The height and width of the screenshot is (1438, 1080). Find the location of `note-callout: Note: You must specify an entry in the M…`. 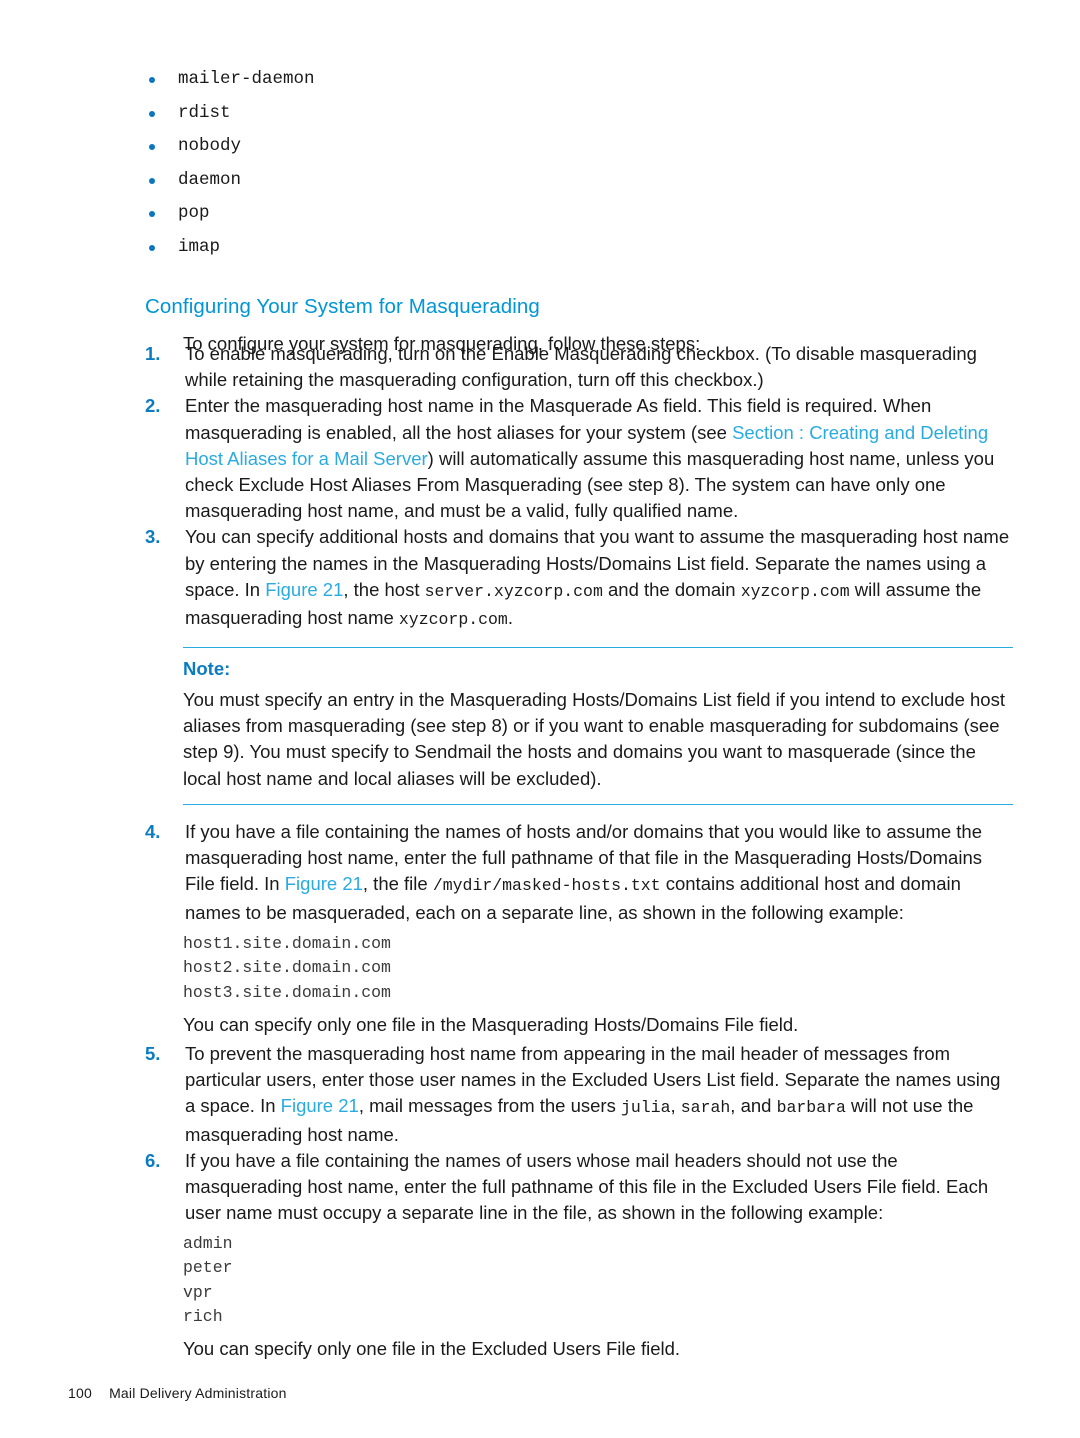

note-callout: Note: You must specify an entry in the M… is located at coordinates (598, 726).